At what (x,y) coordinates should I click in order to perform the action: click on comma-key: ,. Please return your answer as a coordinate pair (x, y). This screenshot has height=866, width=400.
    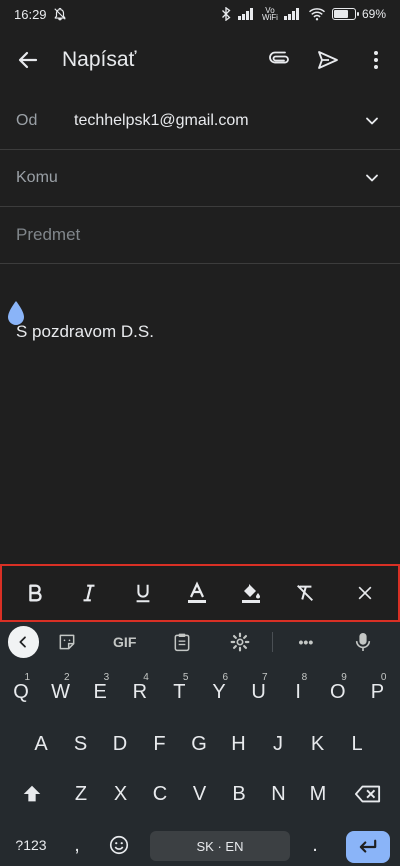
    Looking at the image, I should click on (77, 845).